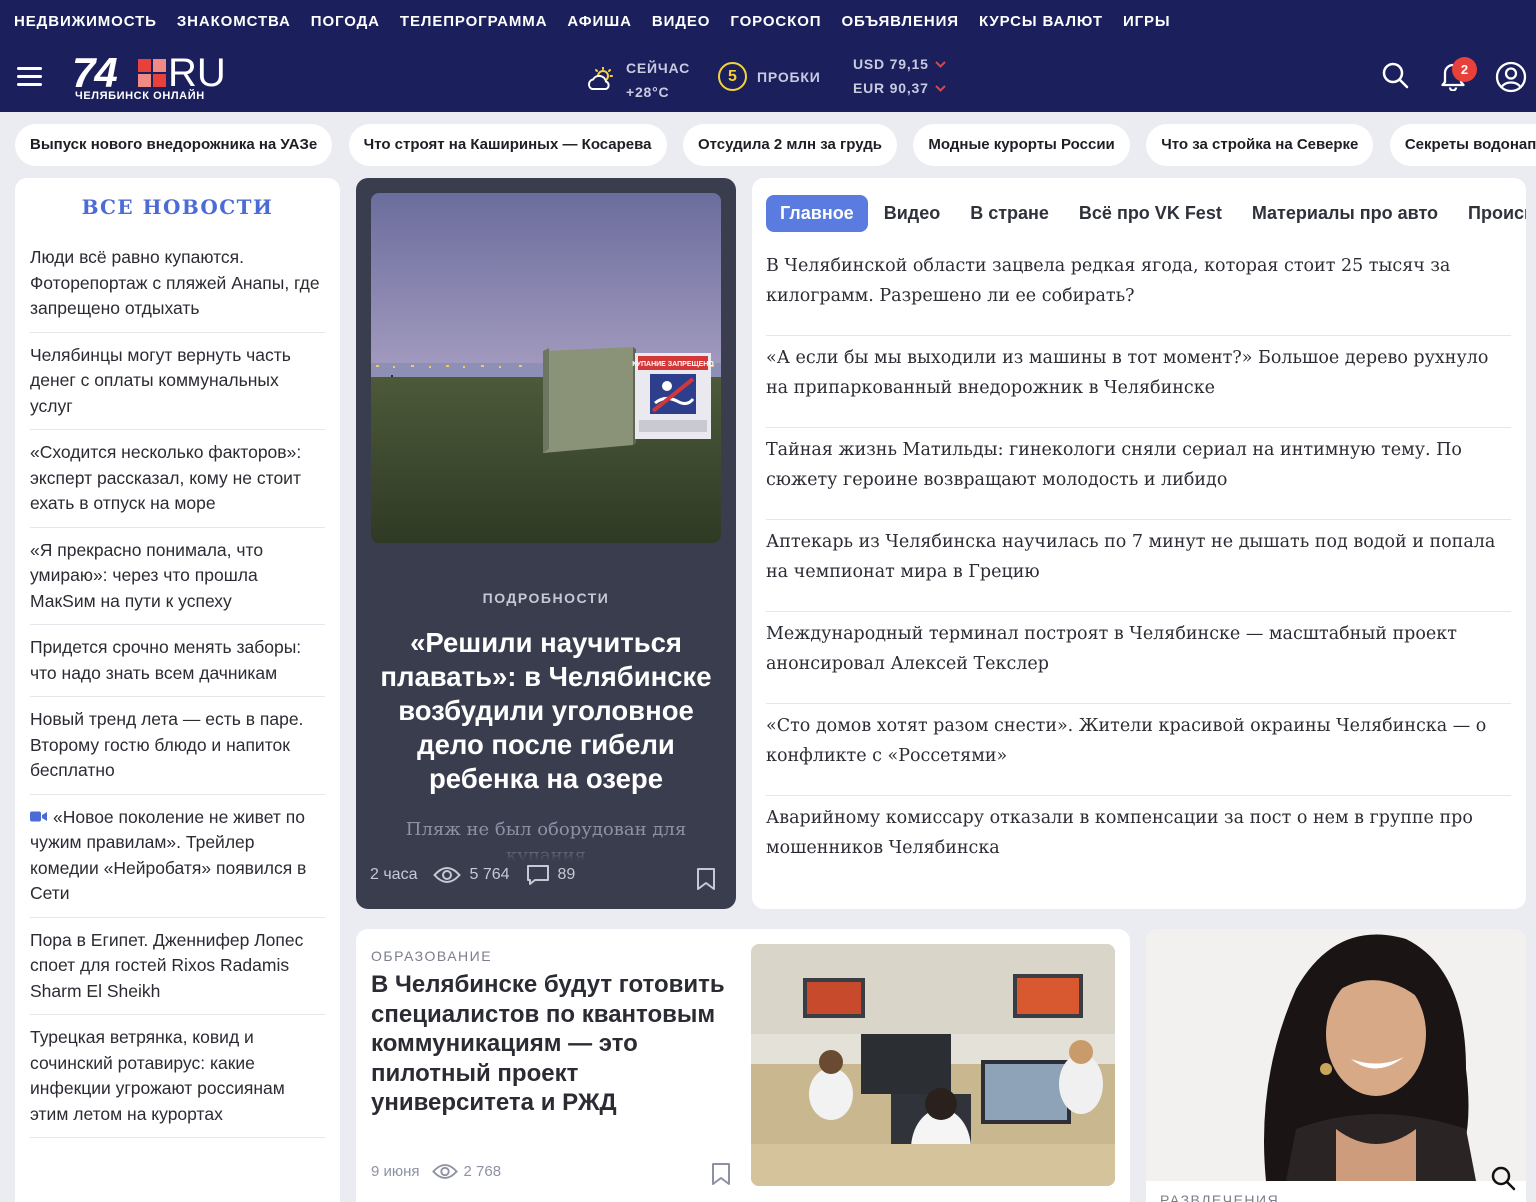  Describe the element at coordinates (1395, 75) in the screenshot. I see `search-icon` at that location.